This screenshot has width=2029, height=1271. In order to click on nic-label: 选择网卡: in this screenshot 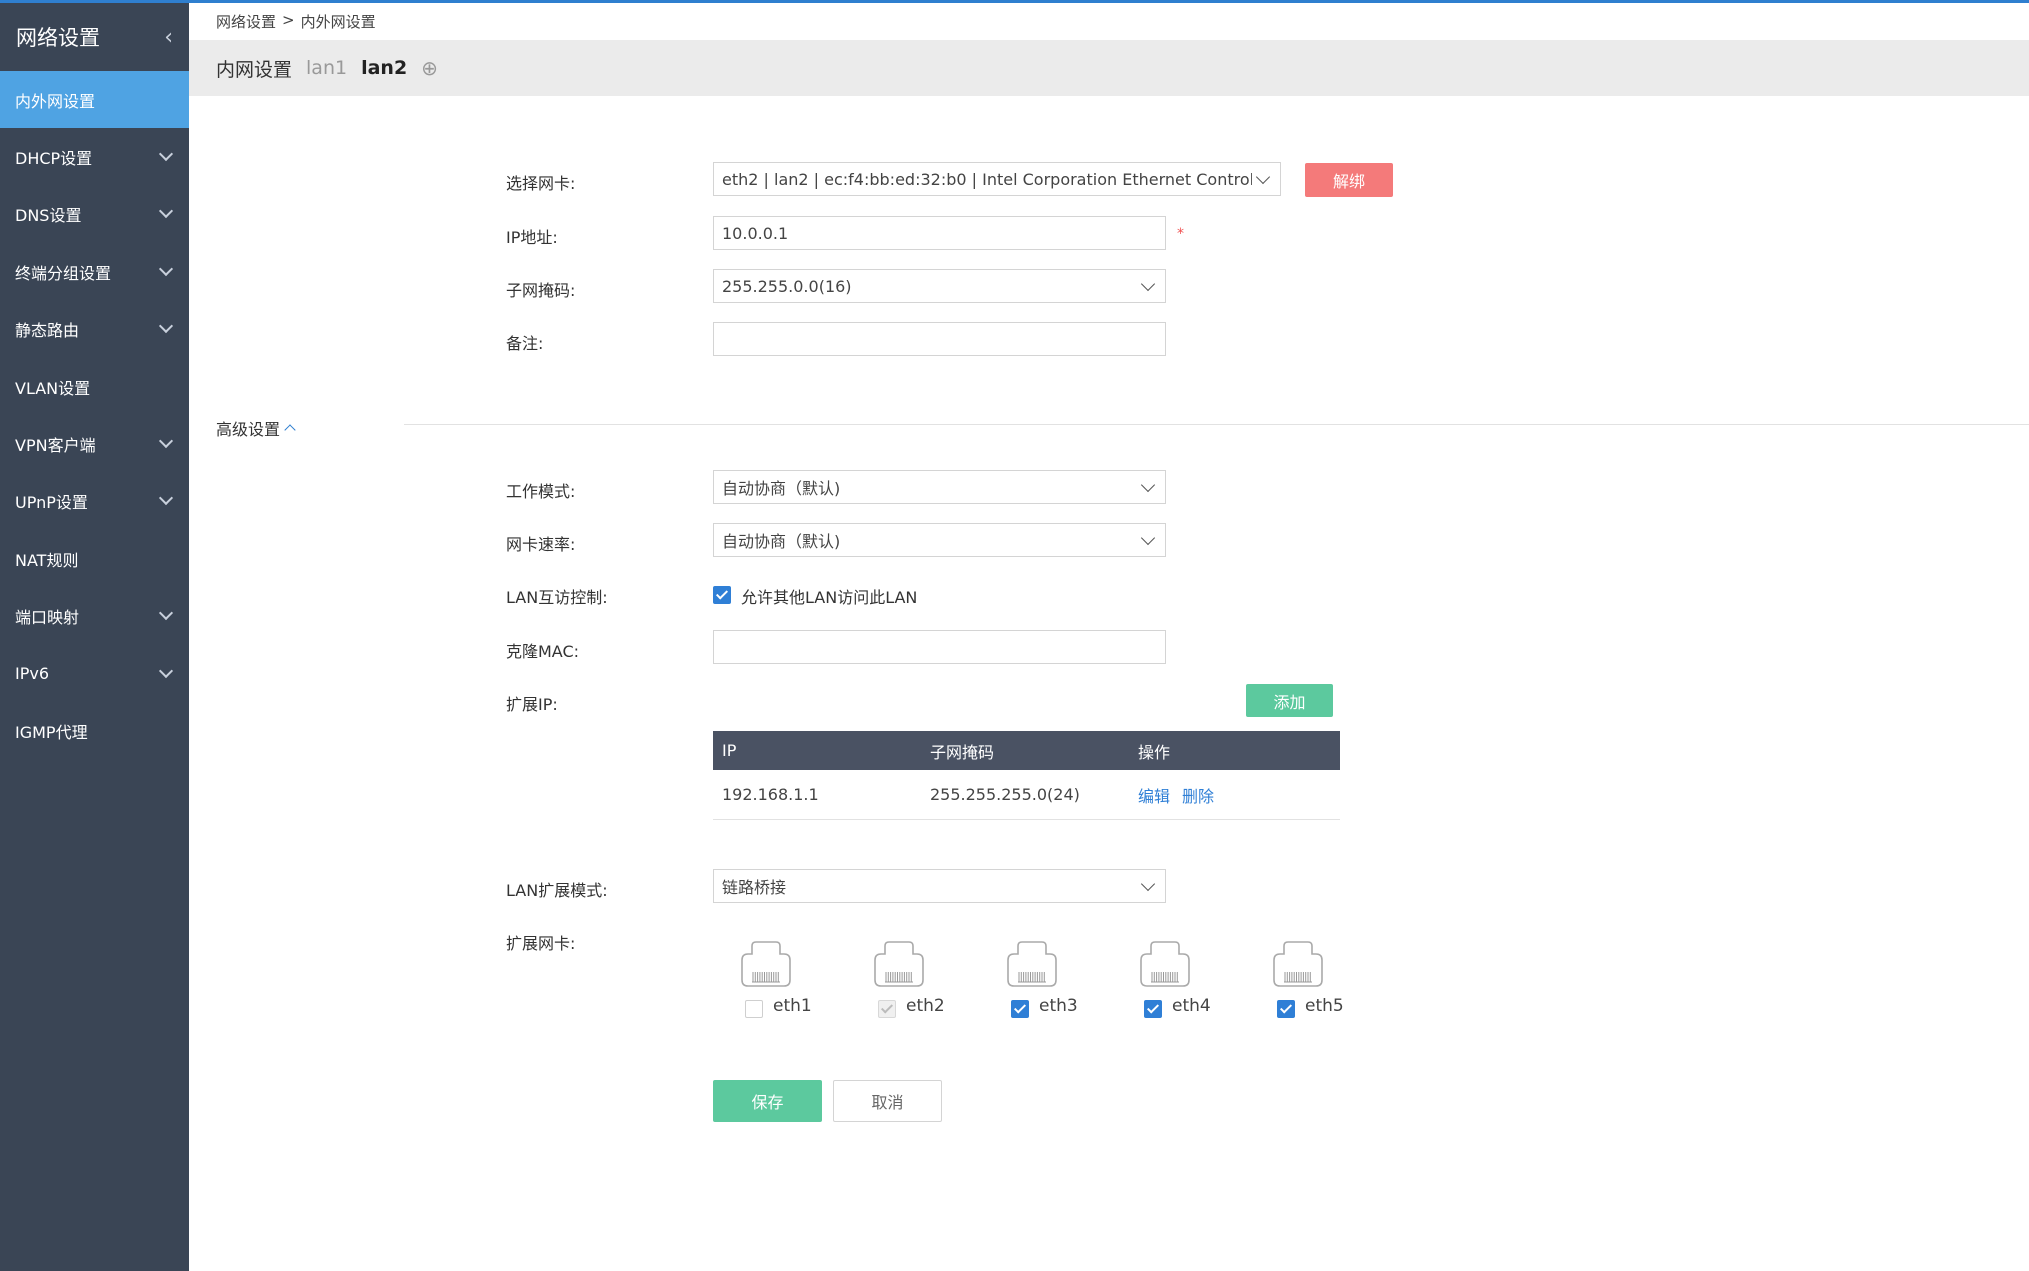, I will do `click(541, 183)`.